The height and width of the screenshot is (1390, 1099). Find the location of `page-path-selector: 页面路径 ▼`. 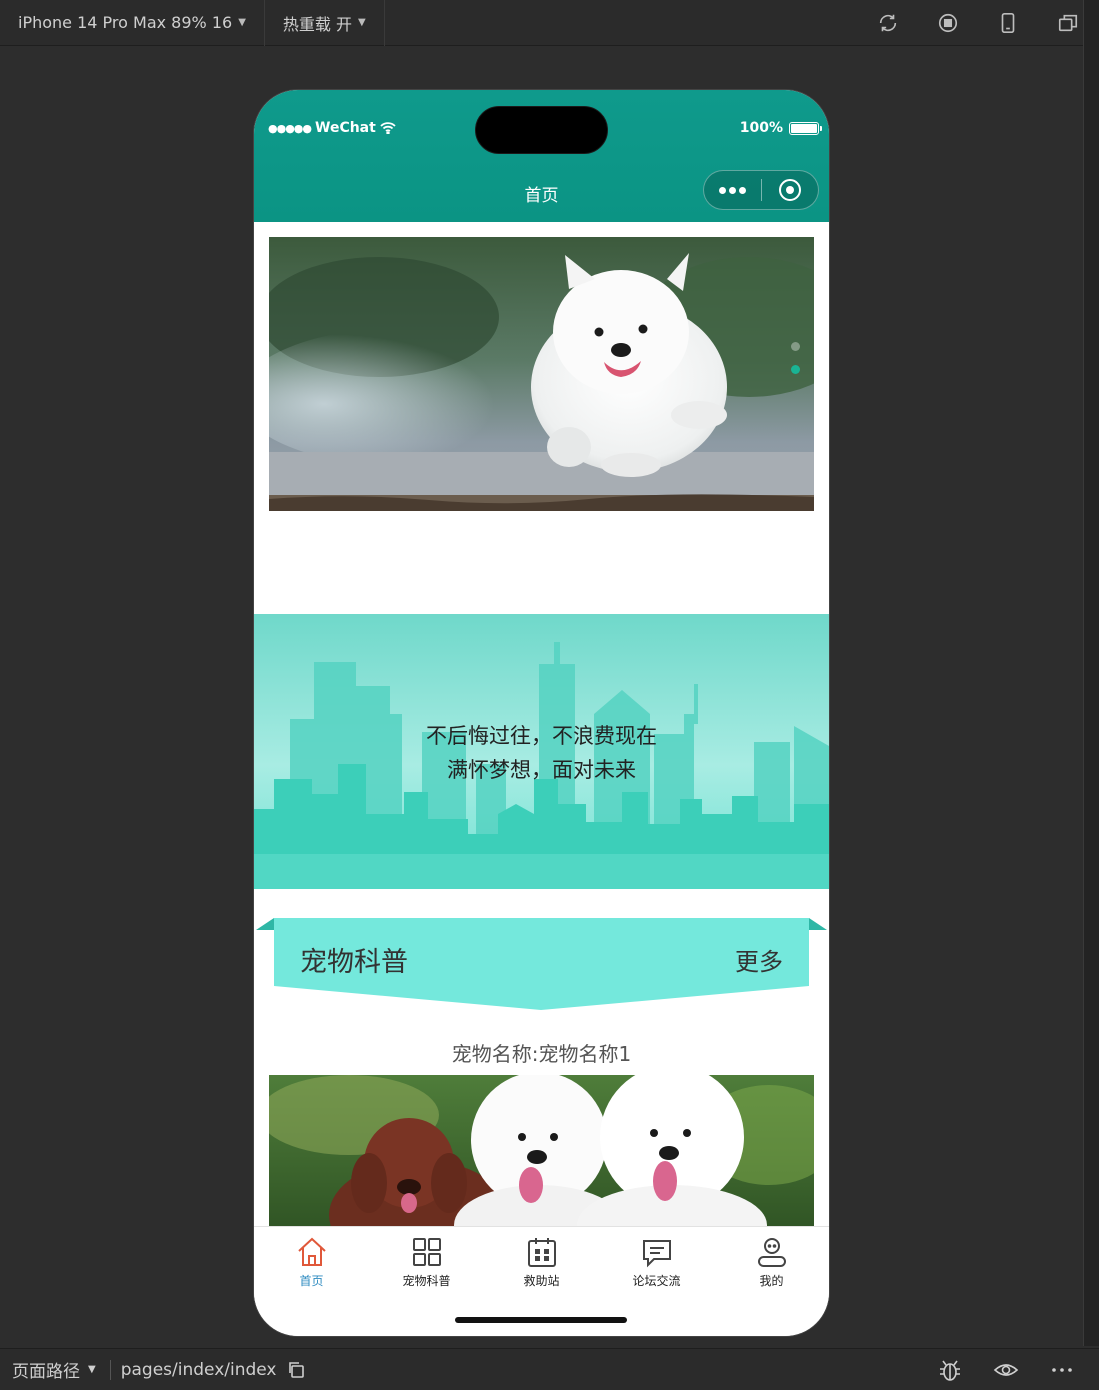

page-path-selector: 页面路径 ▼ is located at coordinates (48, 1369).